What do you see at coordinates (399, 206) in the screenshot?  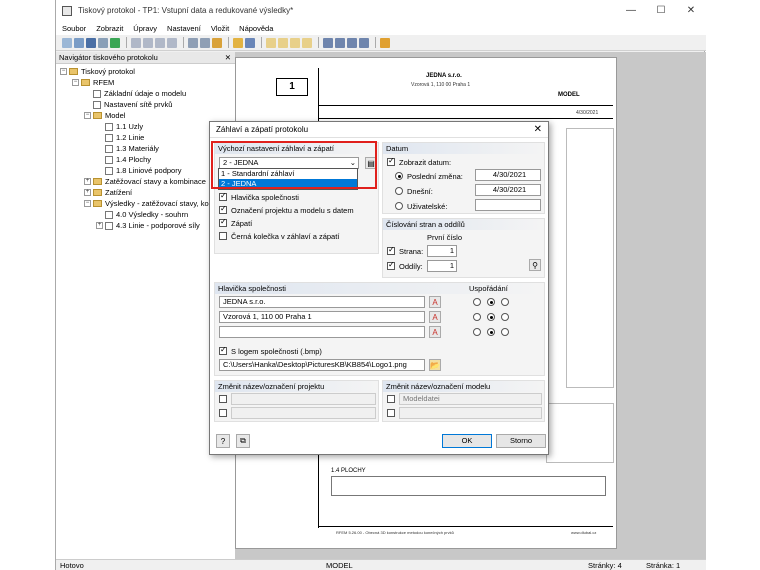 I see `user-date-radio` at bounding box center [399, 206].